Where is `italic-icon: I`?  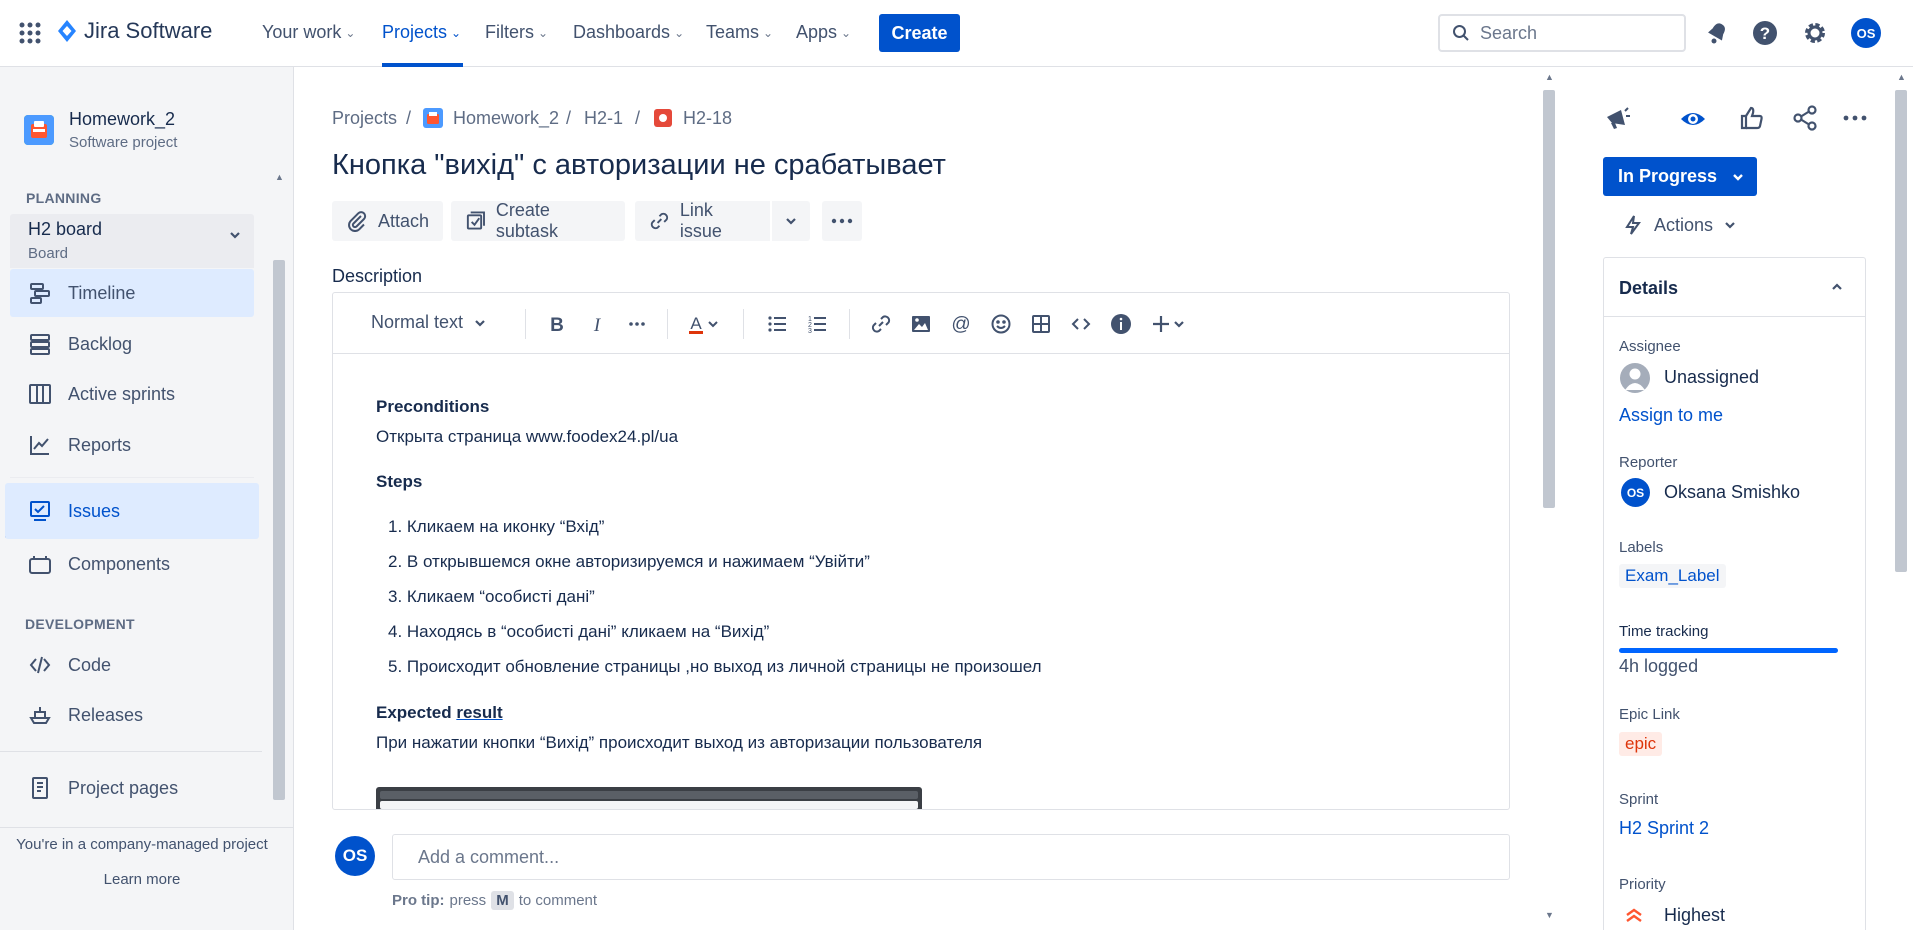 italic-icon: I is located at coordinates (597, 324).